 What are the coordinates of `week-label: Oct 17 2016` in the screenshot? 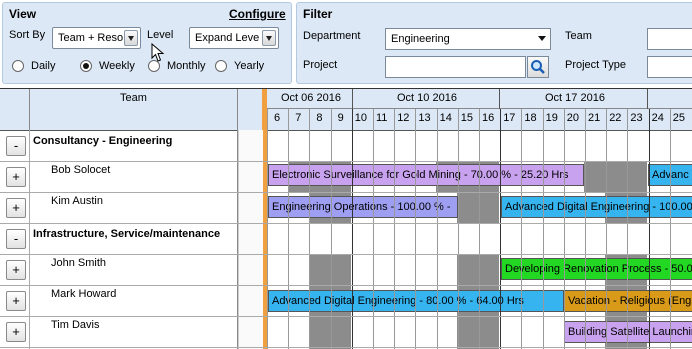 It's located at (575, 98).